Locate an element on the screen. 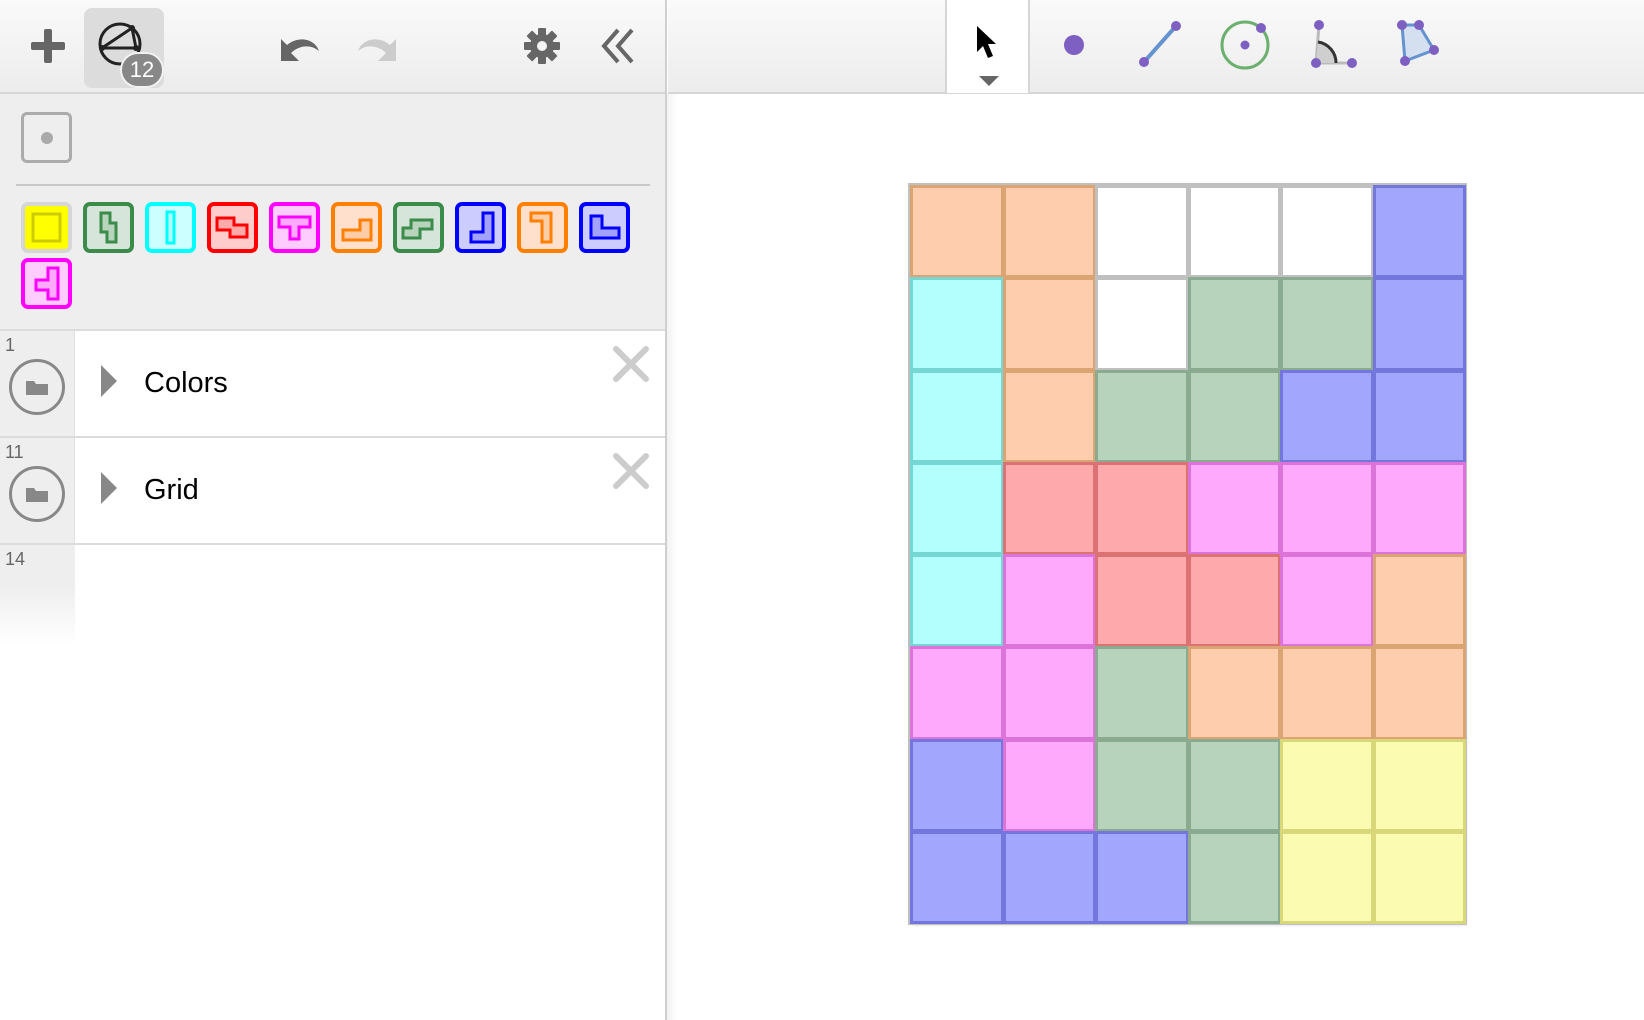 The width and height of the screenshot is (1644, 1020). palette-piece-z is located at coordinates (232, 227).